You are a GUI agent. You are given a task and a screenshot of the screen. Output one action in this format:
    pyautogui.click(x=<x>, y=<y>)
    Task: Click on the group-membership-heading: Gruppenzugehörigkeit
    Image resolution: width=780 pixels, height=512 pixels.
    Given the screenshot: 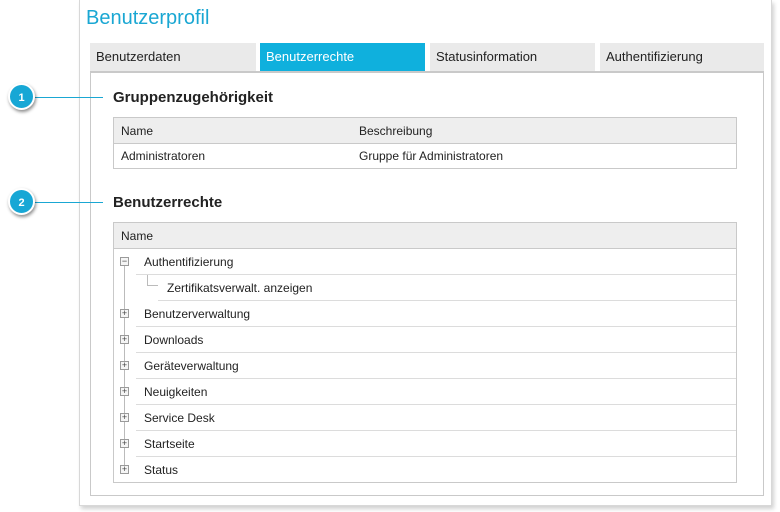 What is the action you would take?
    pyautogui.click(x=193, y=97)
    